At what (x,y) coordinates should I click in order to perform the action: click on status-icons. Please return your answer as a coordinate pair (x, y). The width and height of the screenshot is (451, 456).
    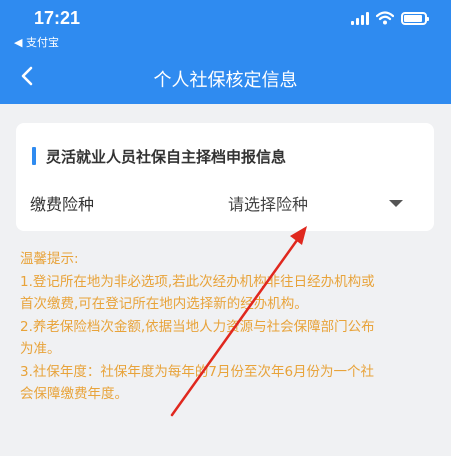
    Looking at the image, I should click on (390, 18).